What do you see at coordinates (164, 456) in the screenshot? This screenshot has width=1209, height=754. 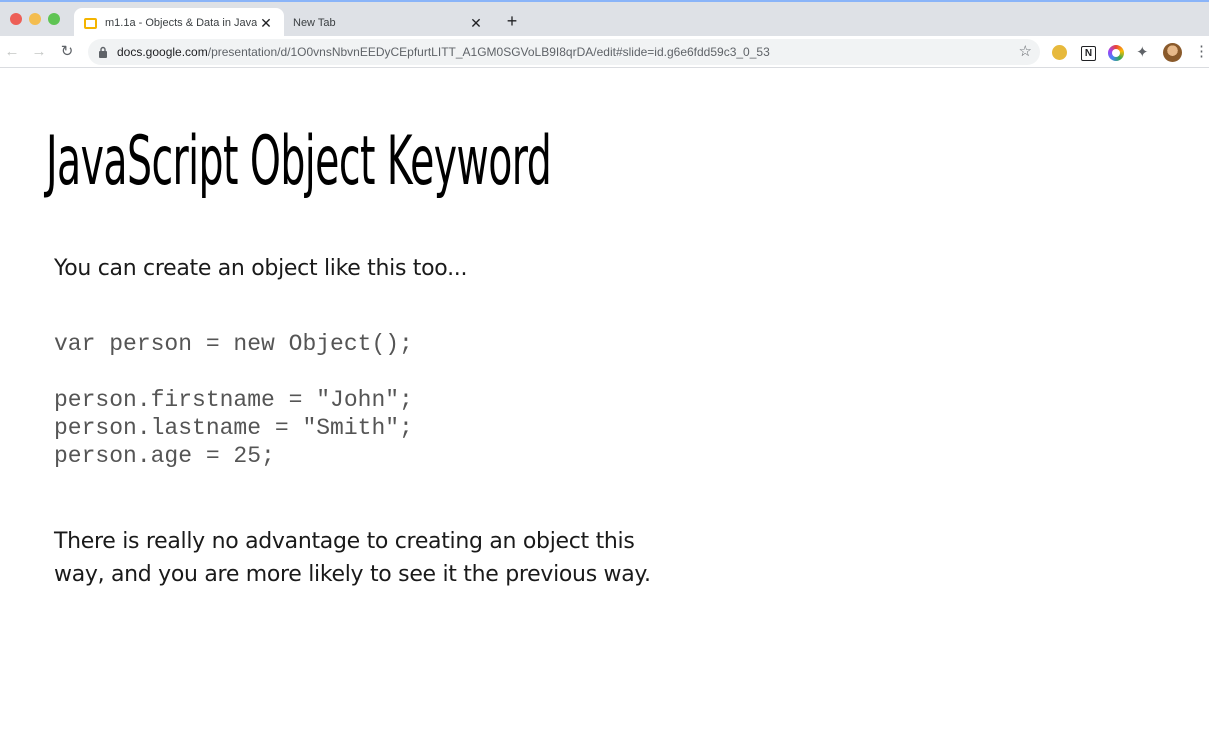 I see `code-line: person.age = 25;` at bounding box center [164, 456].